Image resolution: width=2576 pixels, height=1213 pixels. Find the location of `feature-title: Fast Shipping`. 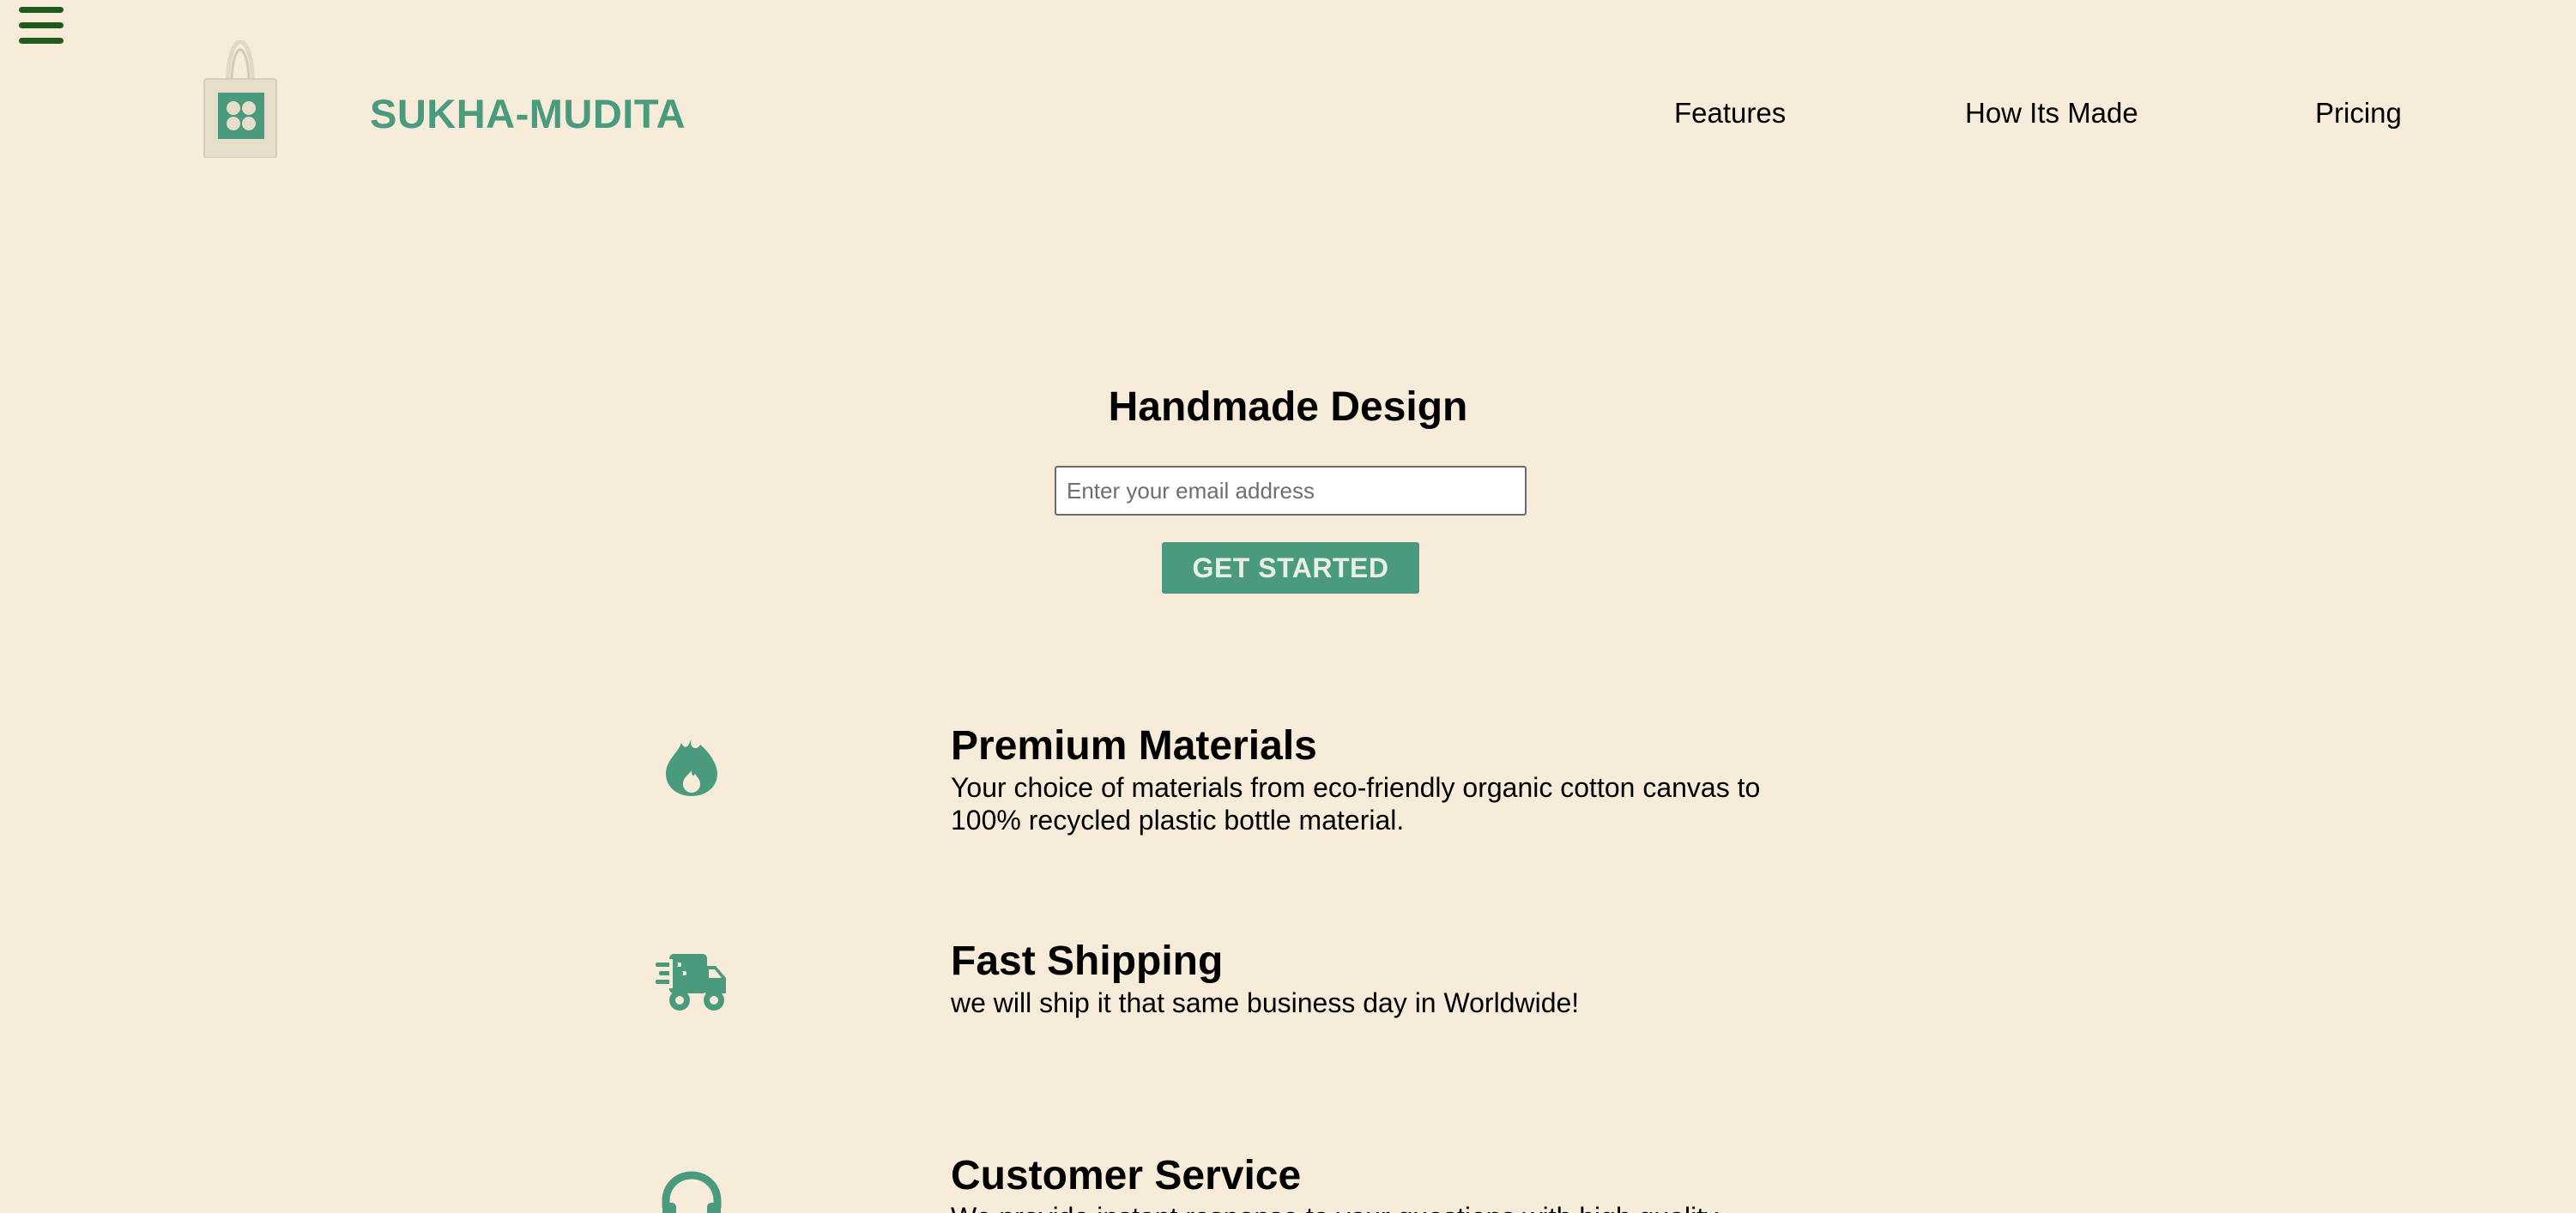

feature-title: Fast Shipping is located at coordinates (1087, 961).